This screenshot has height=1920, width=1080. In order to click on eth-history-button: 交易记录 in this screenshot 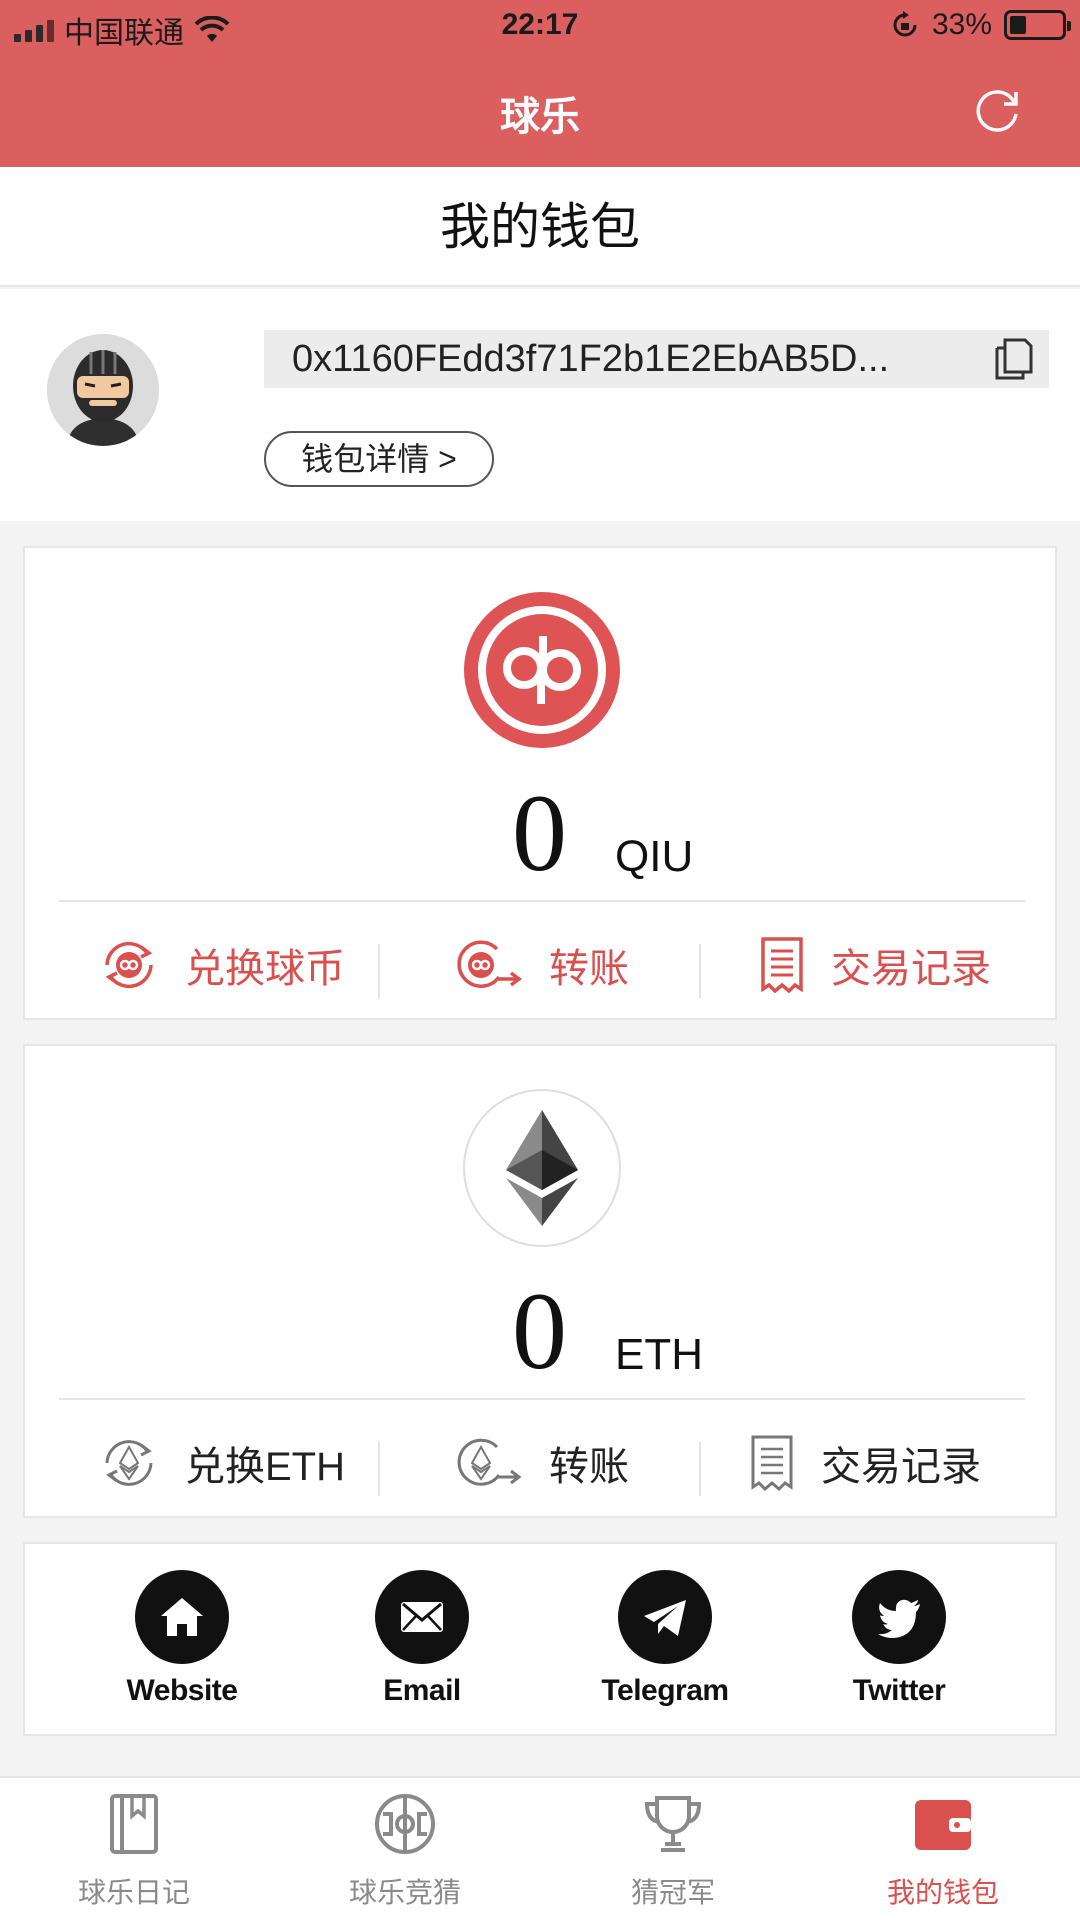, I will do `click(865, 1463)`.